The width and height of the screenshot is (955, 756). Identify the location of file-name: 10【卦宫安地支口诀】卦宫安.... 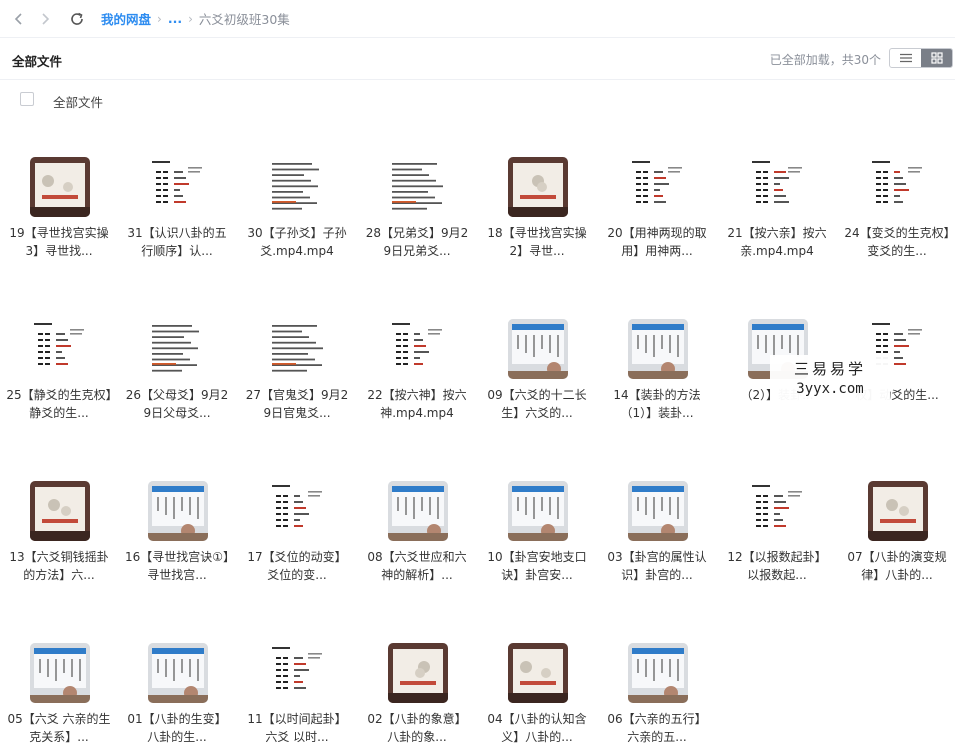
(537, 566).